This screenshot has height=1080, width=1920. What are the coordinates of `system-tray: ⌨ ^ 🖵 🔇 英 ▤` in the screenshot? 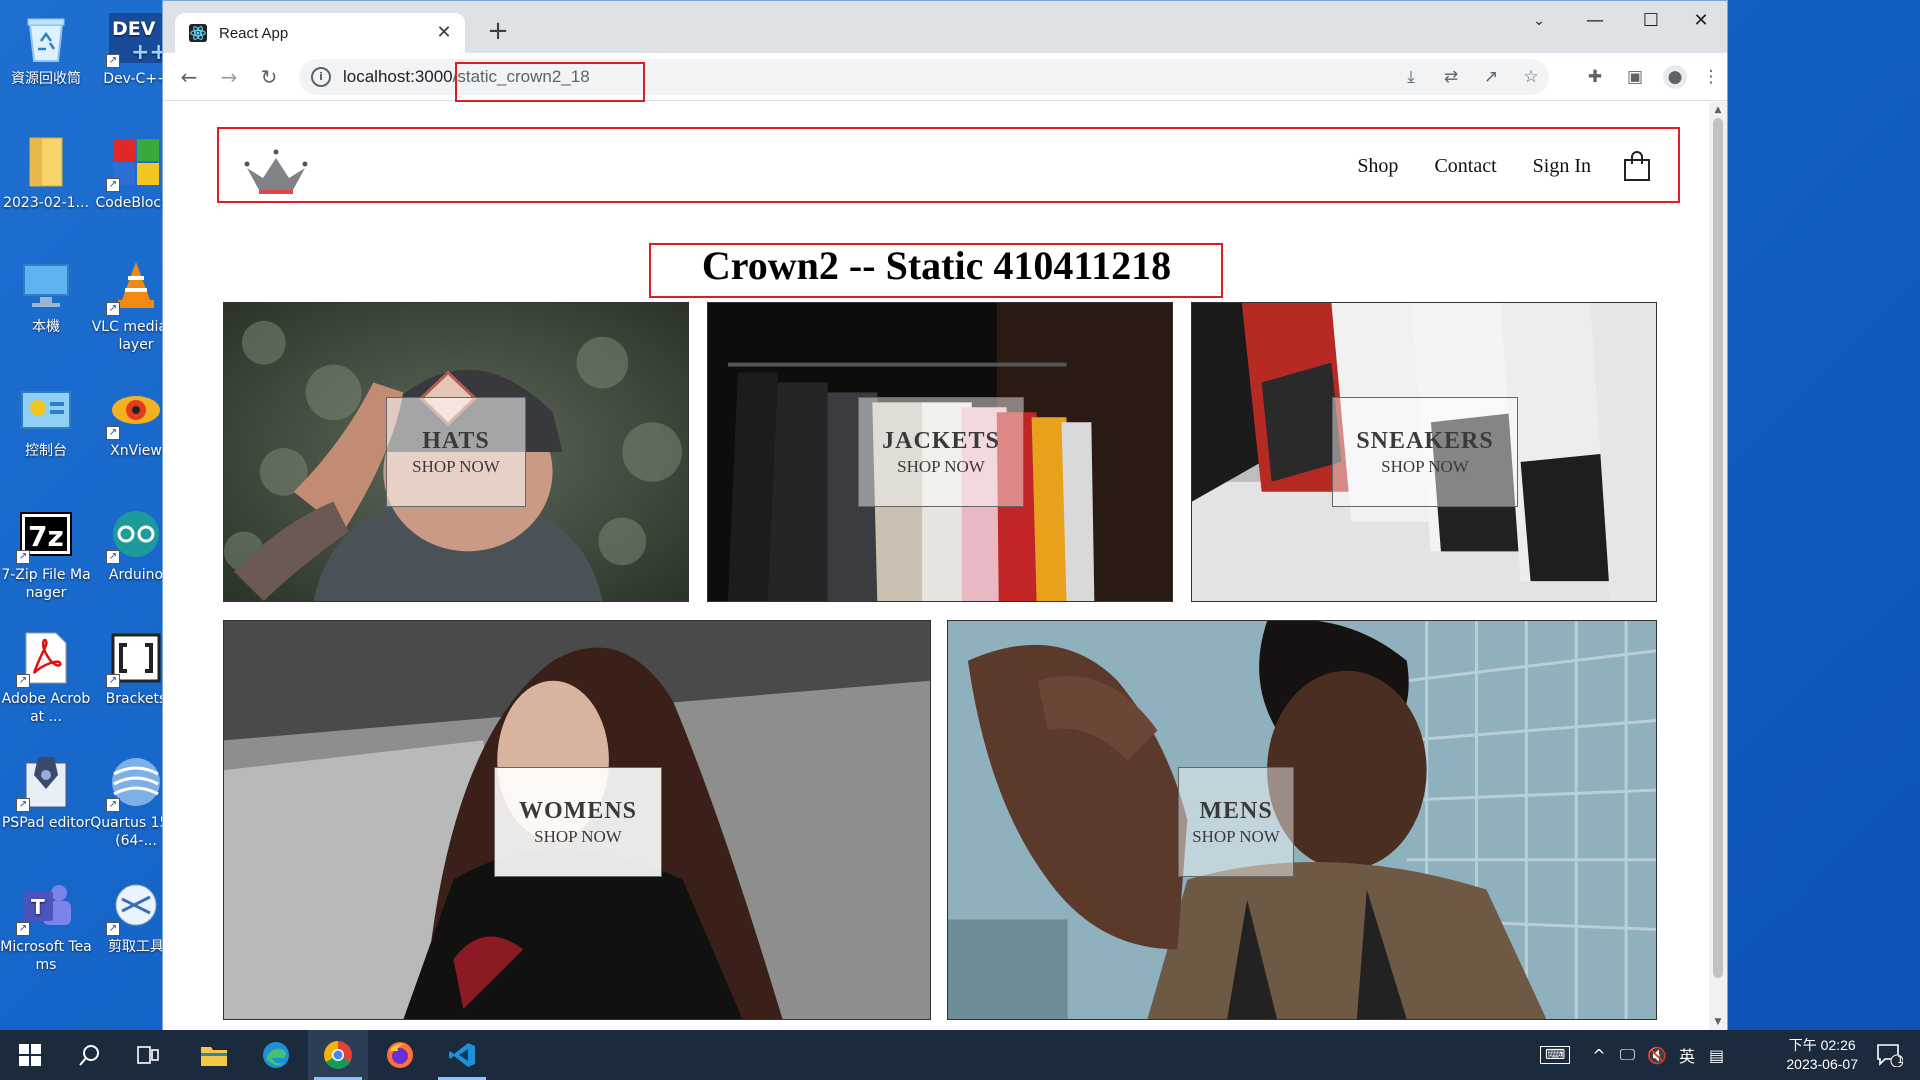 It's located at (1632, 1055).